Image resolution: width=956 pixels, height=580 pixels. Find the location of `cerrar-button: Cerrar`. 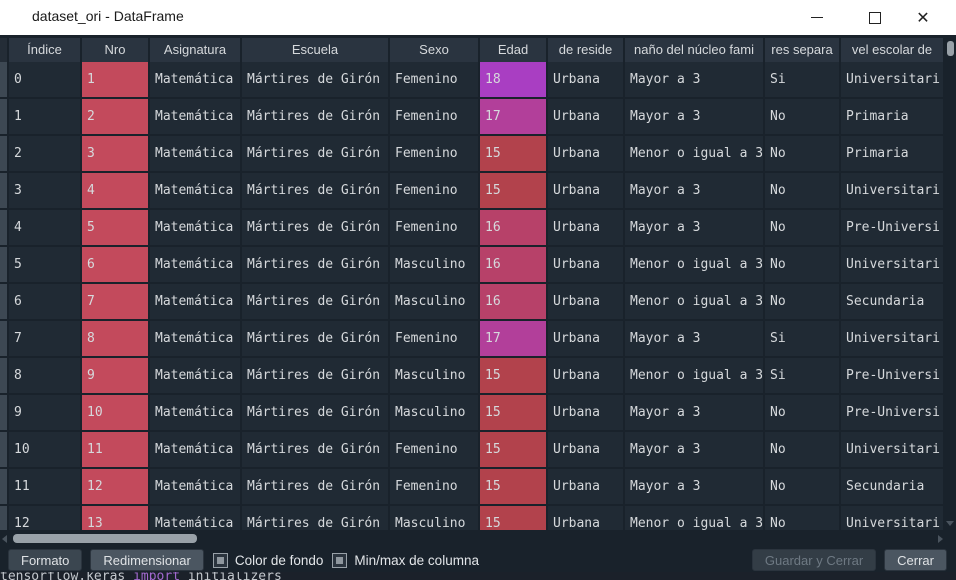

cerrar-button: Cerrar is located at coordinates (915, 560).